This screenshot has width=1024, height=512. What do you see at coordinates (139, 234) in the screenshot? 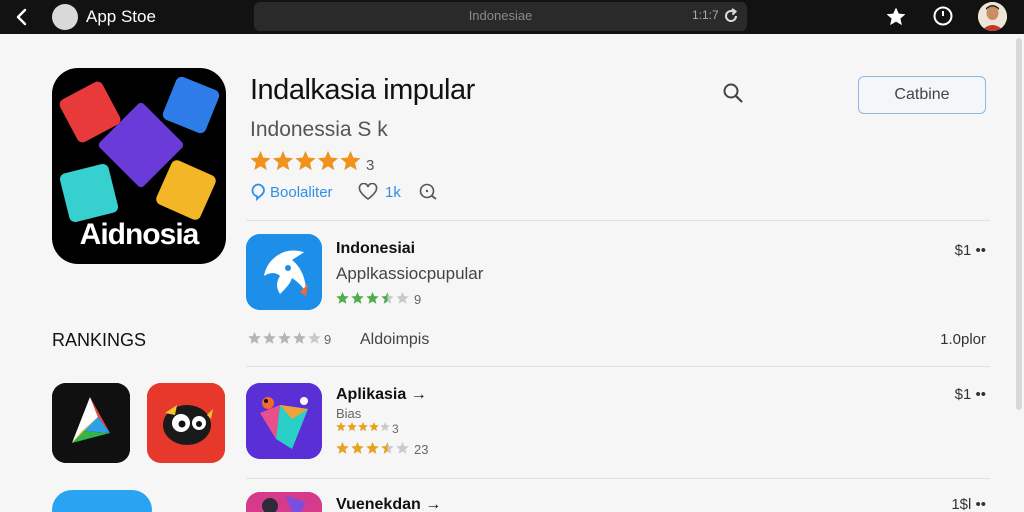
I see `featured-app-icon-label: Aidnosia` at bounding box center [139, 234].